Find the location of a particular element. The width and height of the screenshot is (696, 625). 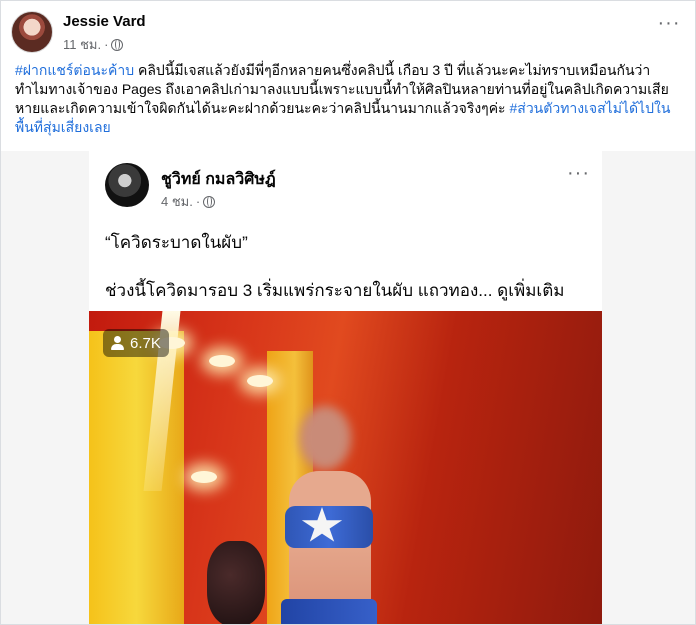

shared-author-avatar is located at coordinates (127, 185).